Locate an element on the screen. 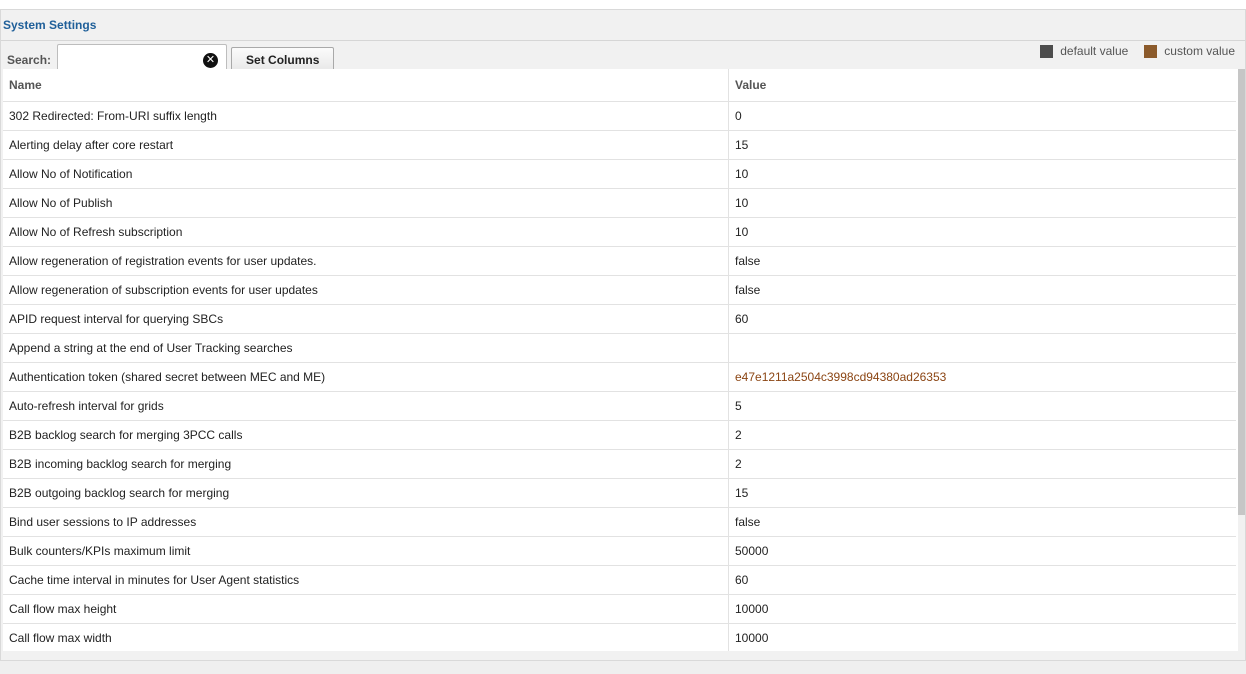 Image resolution: width=1246 pixels, height=674 pixels. setting-name-cell: Alerting delay after core restart is located at coordinates (366, 145).